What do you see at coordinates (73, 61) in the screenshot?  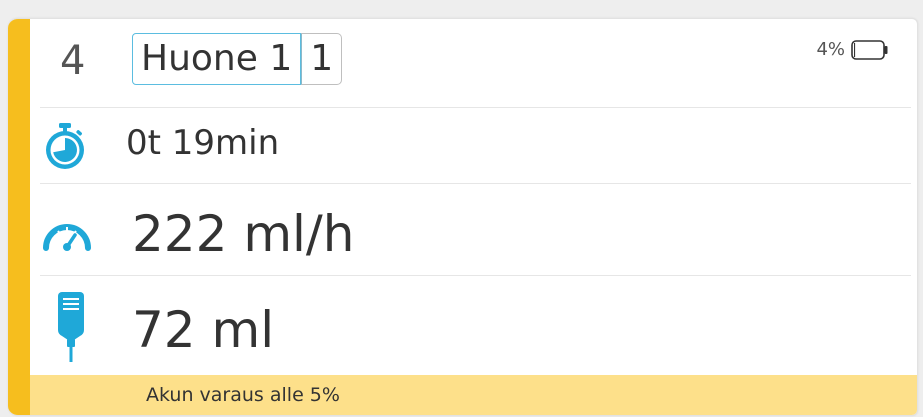 I see `pump-number: 4` at bounding box center [73, 61].